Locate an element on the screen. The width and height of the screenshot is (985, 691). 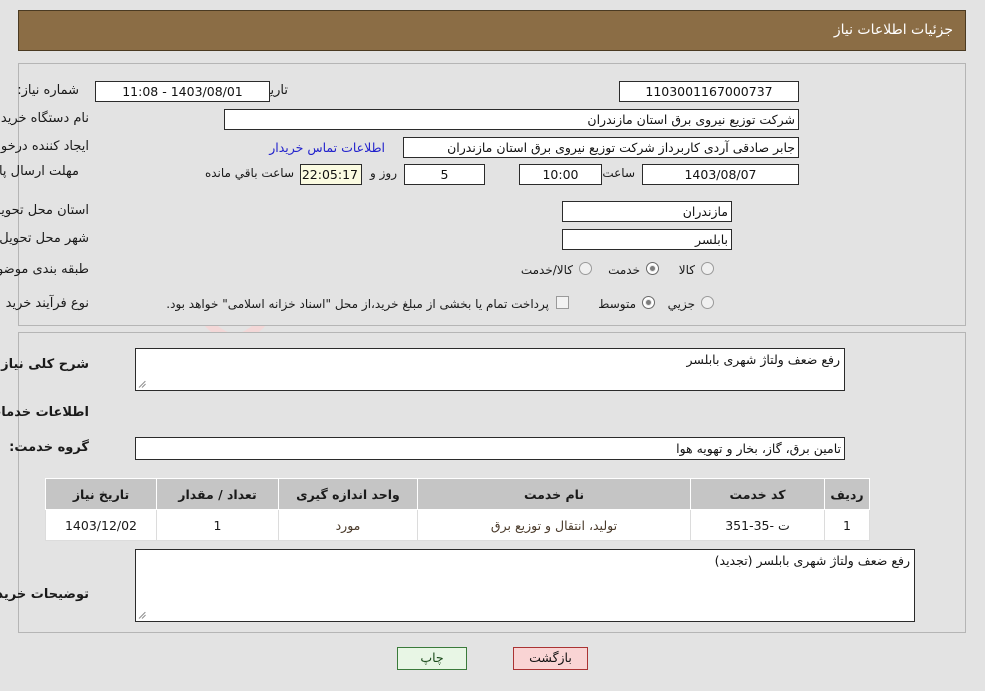
province-value: مازندران is located at coordinates (647, 211).